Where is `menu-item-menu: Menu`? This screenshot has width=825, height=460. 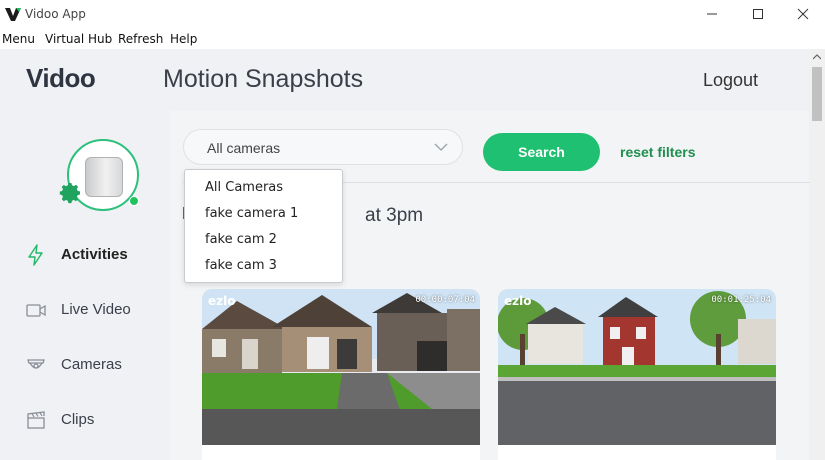
menu-item-menu: Menu is located at coordinates (18, 39).